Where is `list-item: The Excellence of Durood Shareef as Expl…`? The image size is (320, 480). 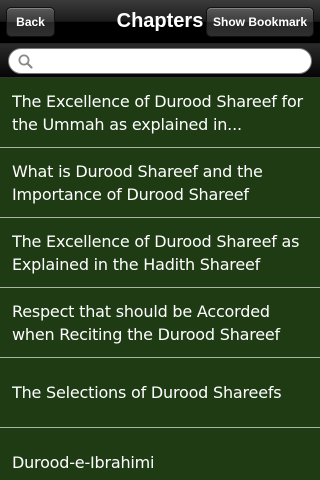 list-item: The Excellence of Durood Shareef as Expl… is located at coordinates (160, 253).